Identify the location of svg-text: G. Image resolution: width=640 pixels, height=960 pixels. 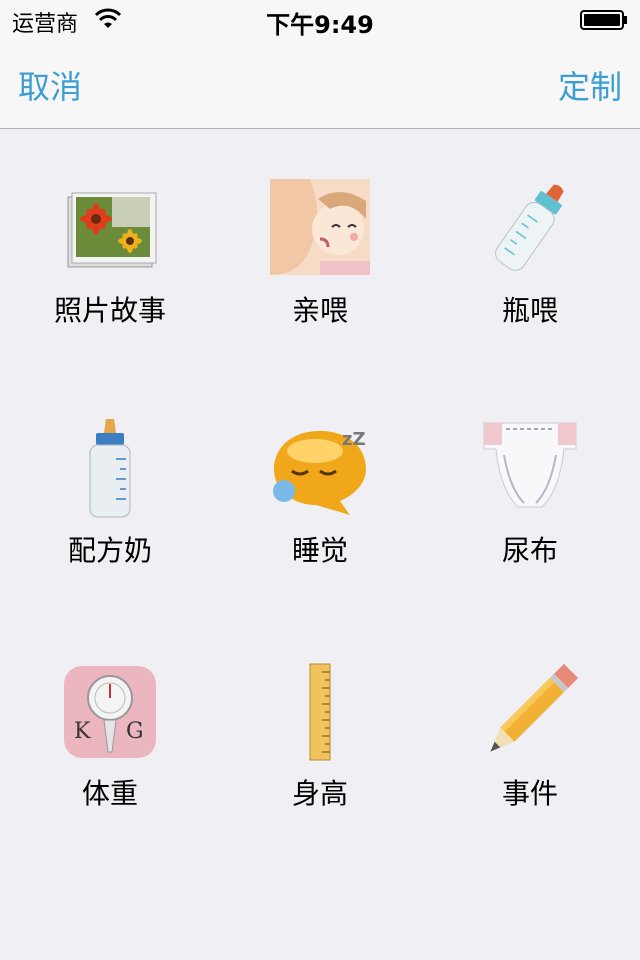
(135, 731).